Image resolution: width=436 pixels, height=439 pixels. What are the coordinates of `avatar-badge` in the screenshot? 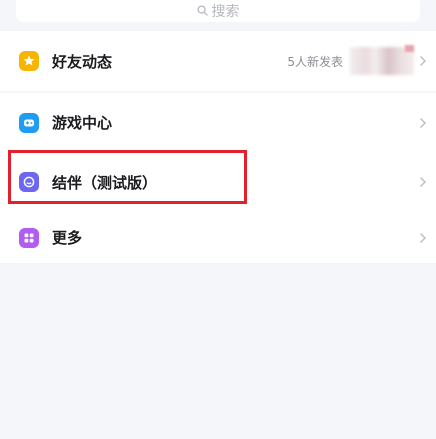 It's located at (409, 48).